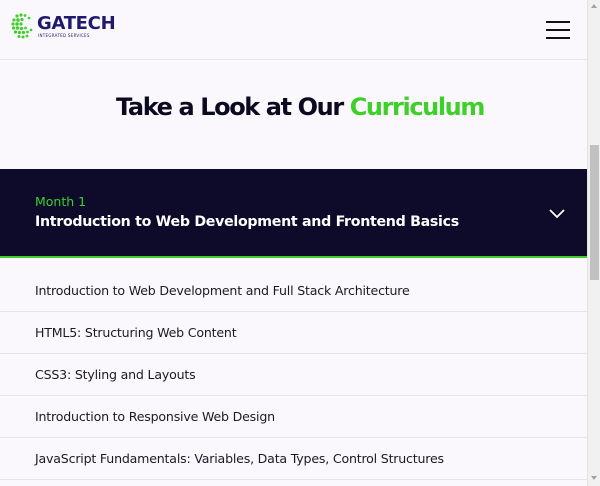 This screenshot has height=486, width=600. What do you see at coordinates (594, 6) in the screenshot?
I see `scroll-up-arrow-icon` at bounding box center [594, 6].